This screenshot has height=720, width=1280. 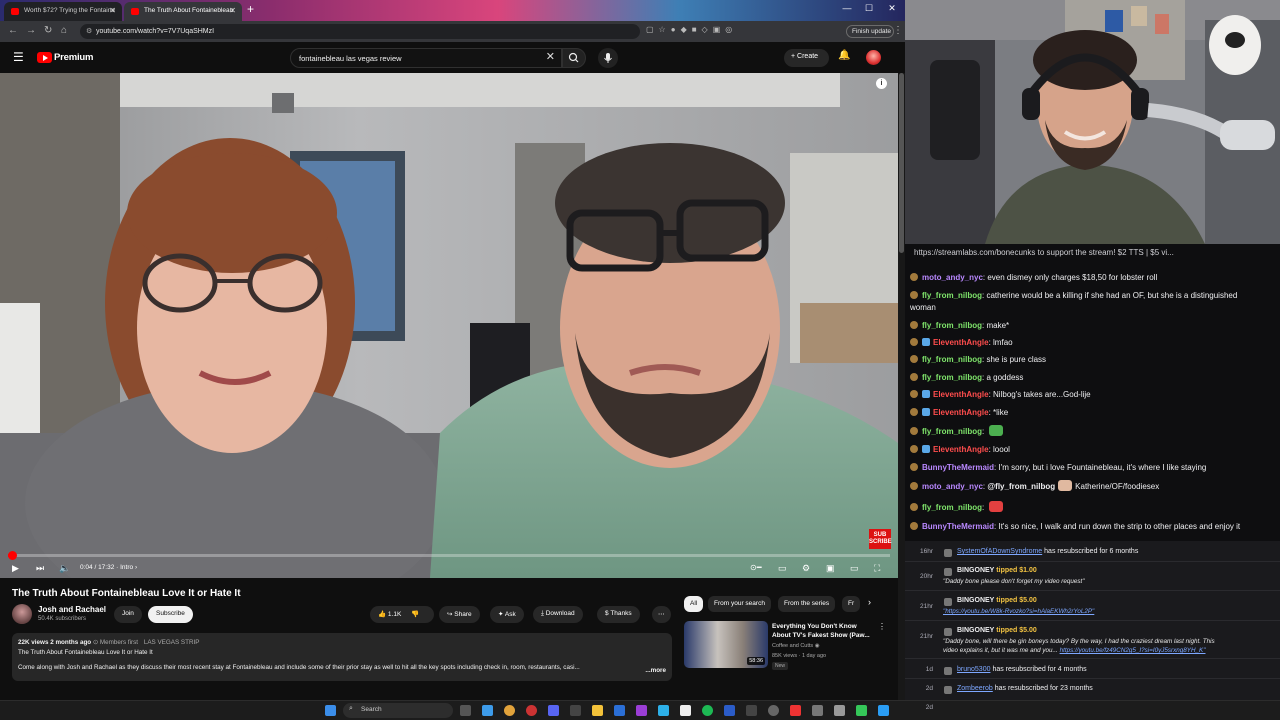 I want to click on event-username: bruno5300, so click(x=973, y=669).